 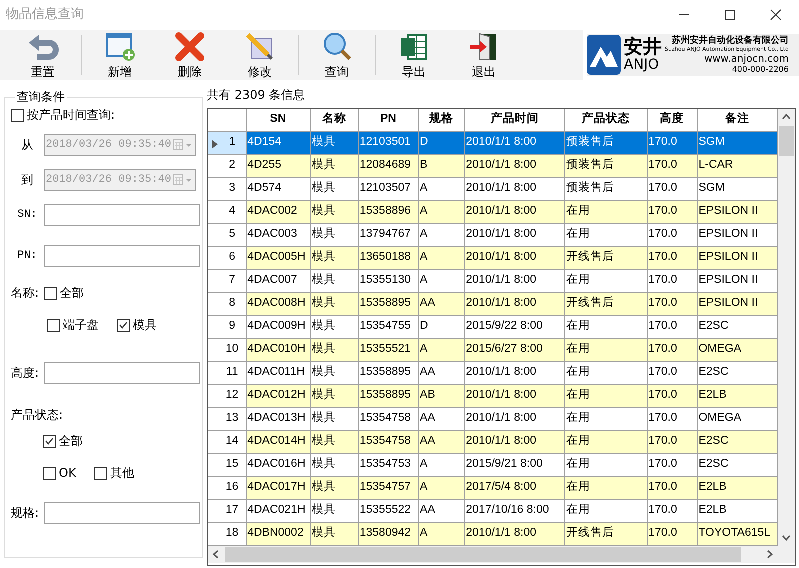 I want to click on table-row: 16 4DAC017H 模具 15354757 A 2017/5/4 8:00 在用 170.0 E2LB, so click(x=493, y=487).